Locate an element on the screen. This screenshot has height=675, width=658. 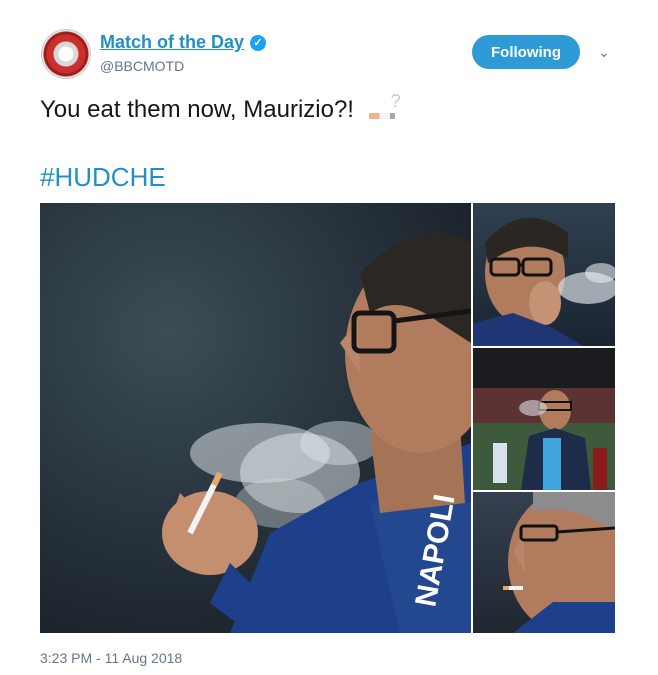
cigarette-question-emoji-icon: ? is located at coordinates (386, 108).